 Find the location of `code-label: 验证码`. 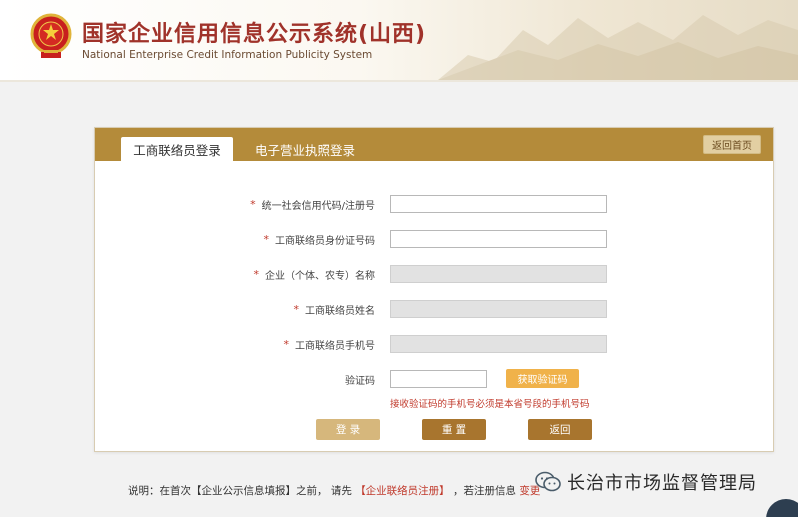

code-label: 验证码 is located at coordinates (360, 379).